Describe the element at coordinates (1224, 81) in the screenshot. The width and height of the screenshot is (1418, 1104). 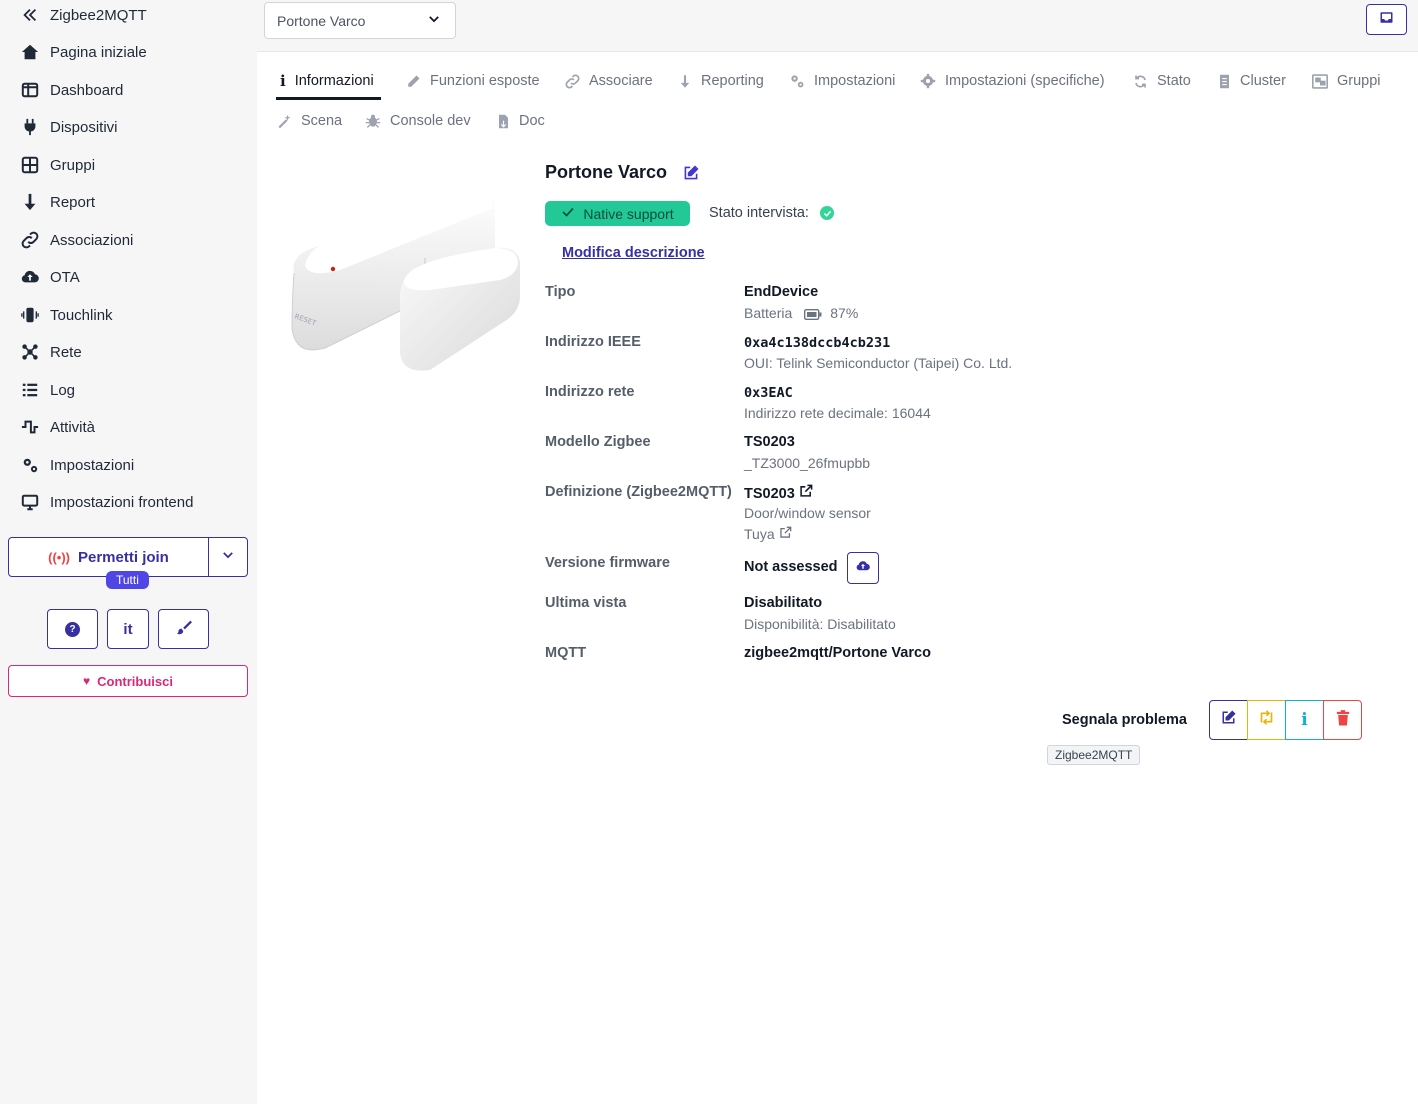
I see `document-icon` at that location.